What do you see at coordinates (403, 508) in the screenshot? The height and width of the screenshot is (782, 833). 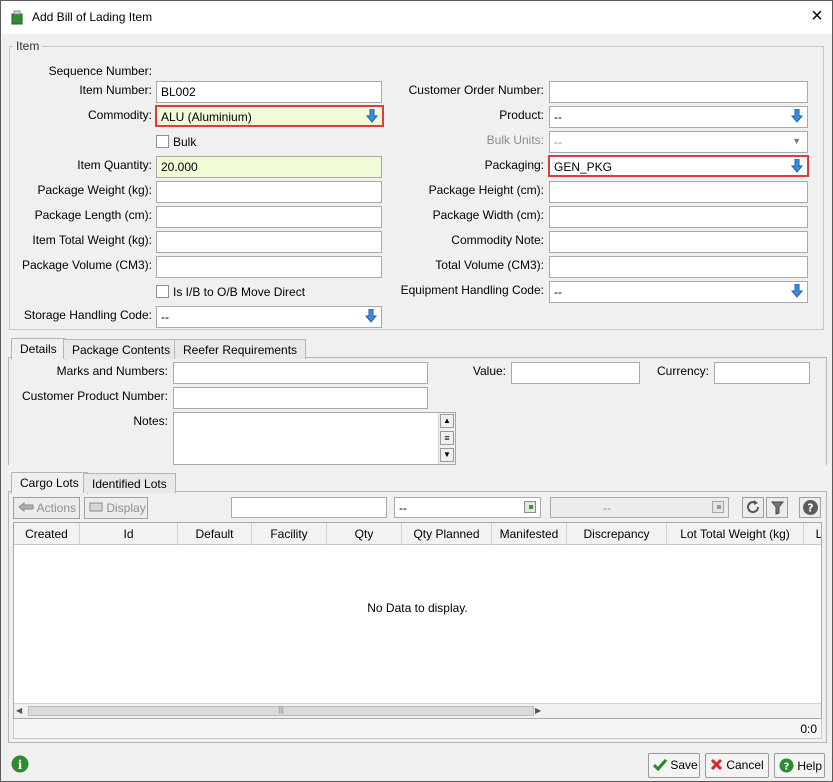 I see `lots-filter-value-1: --` at bounding box center [403, 508].